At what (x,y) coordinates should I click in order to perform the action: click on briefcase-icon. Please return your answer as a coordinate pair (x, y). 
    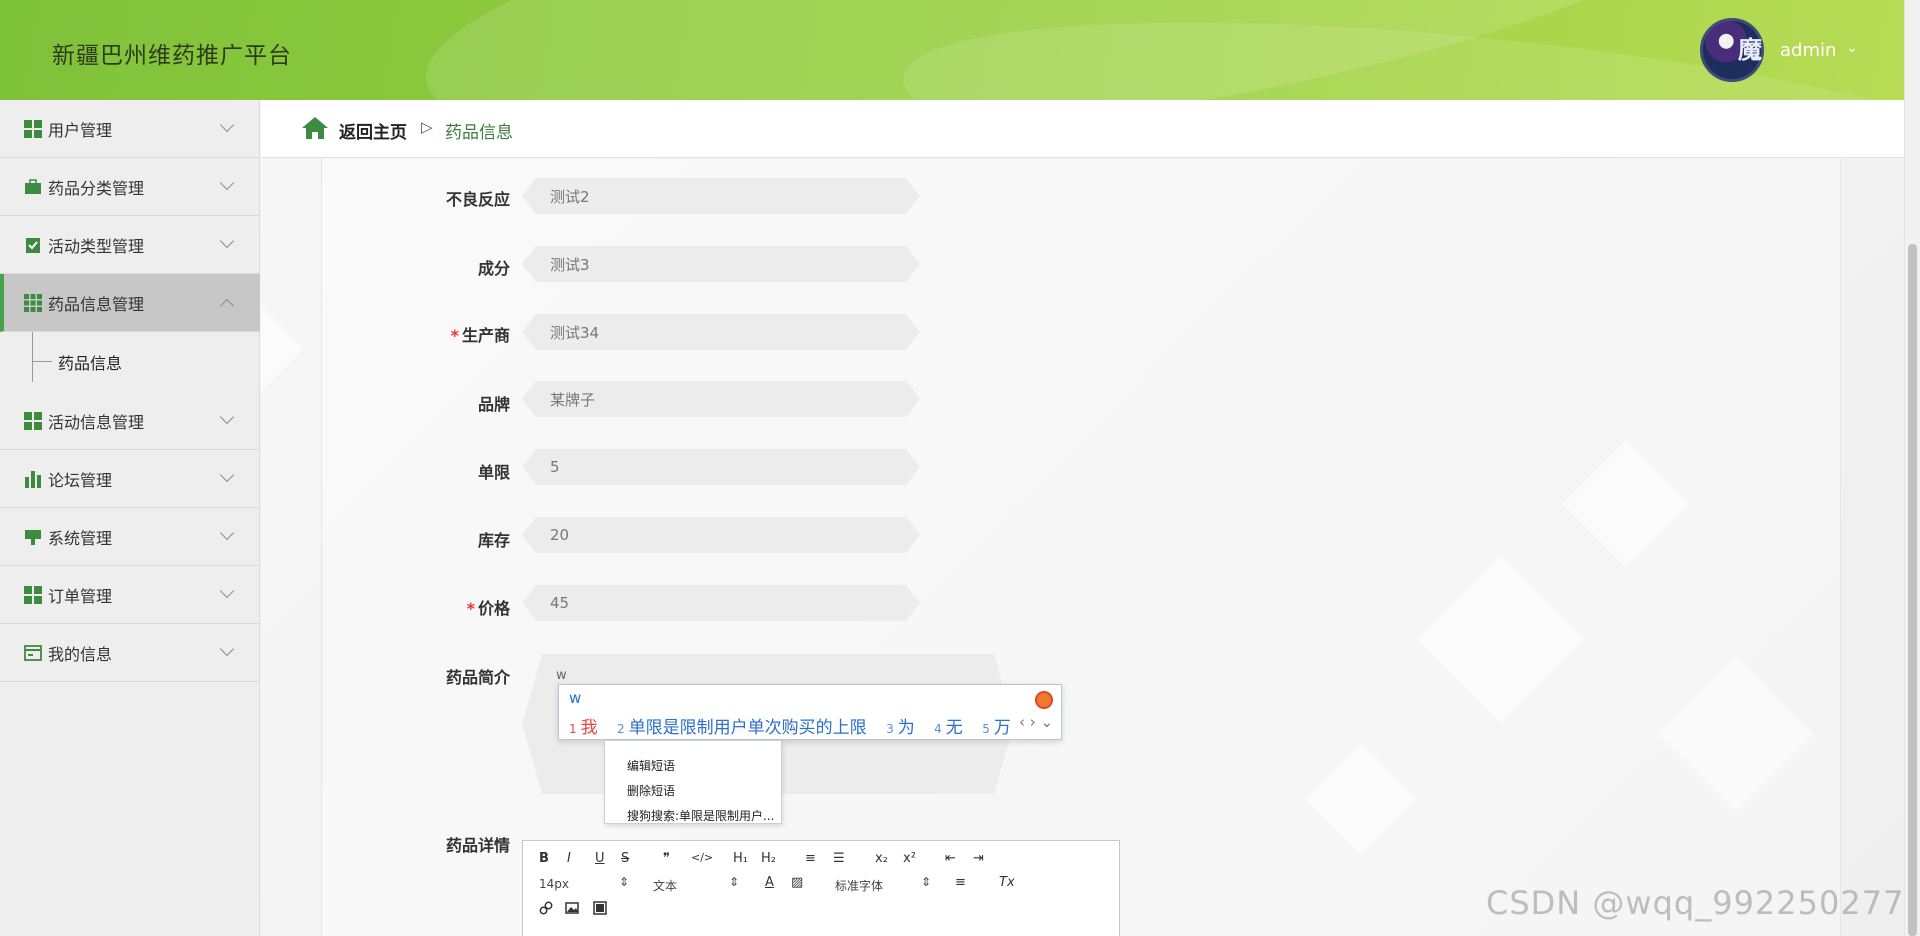
    Looking at the image, I should click on (33, 186).